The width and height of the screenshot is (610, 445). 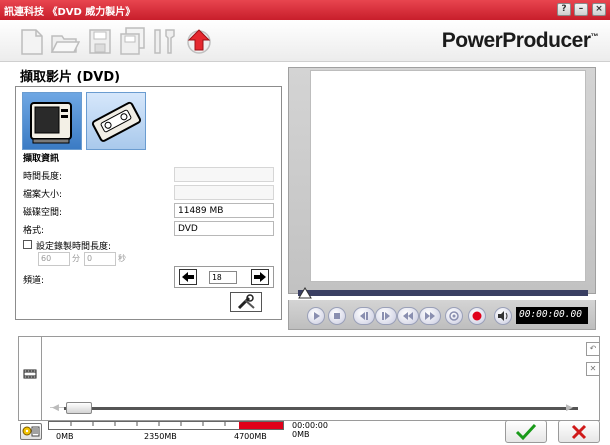 I want to click on checkmark-icon, so click(x=526, y=432).